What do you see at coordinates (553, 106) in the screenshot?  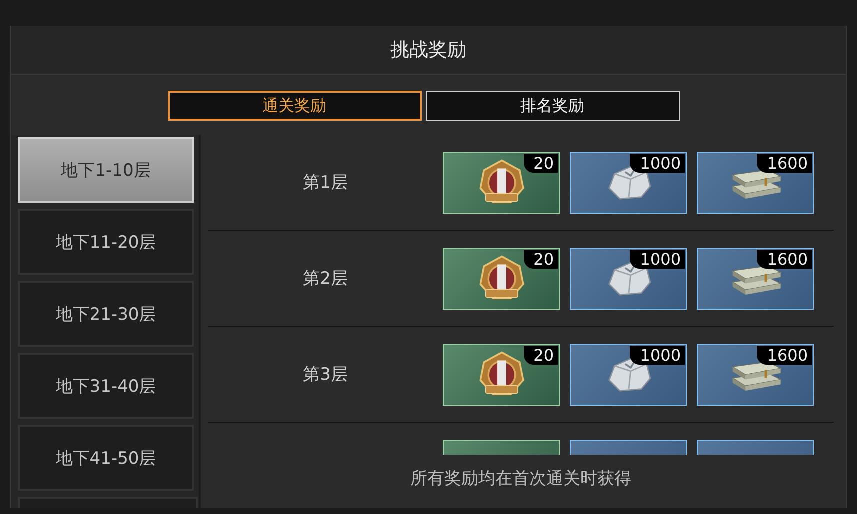 I see `tab: 排名奖励` at bounding box center [553, 106].